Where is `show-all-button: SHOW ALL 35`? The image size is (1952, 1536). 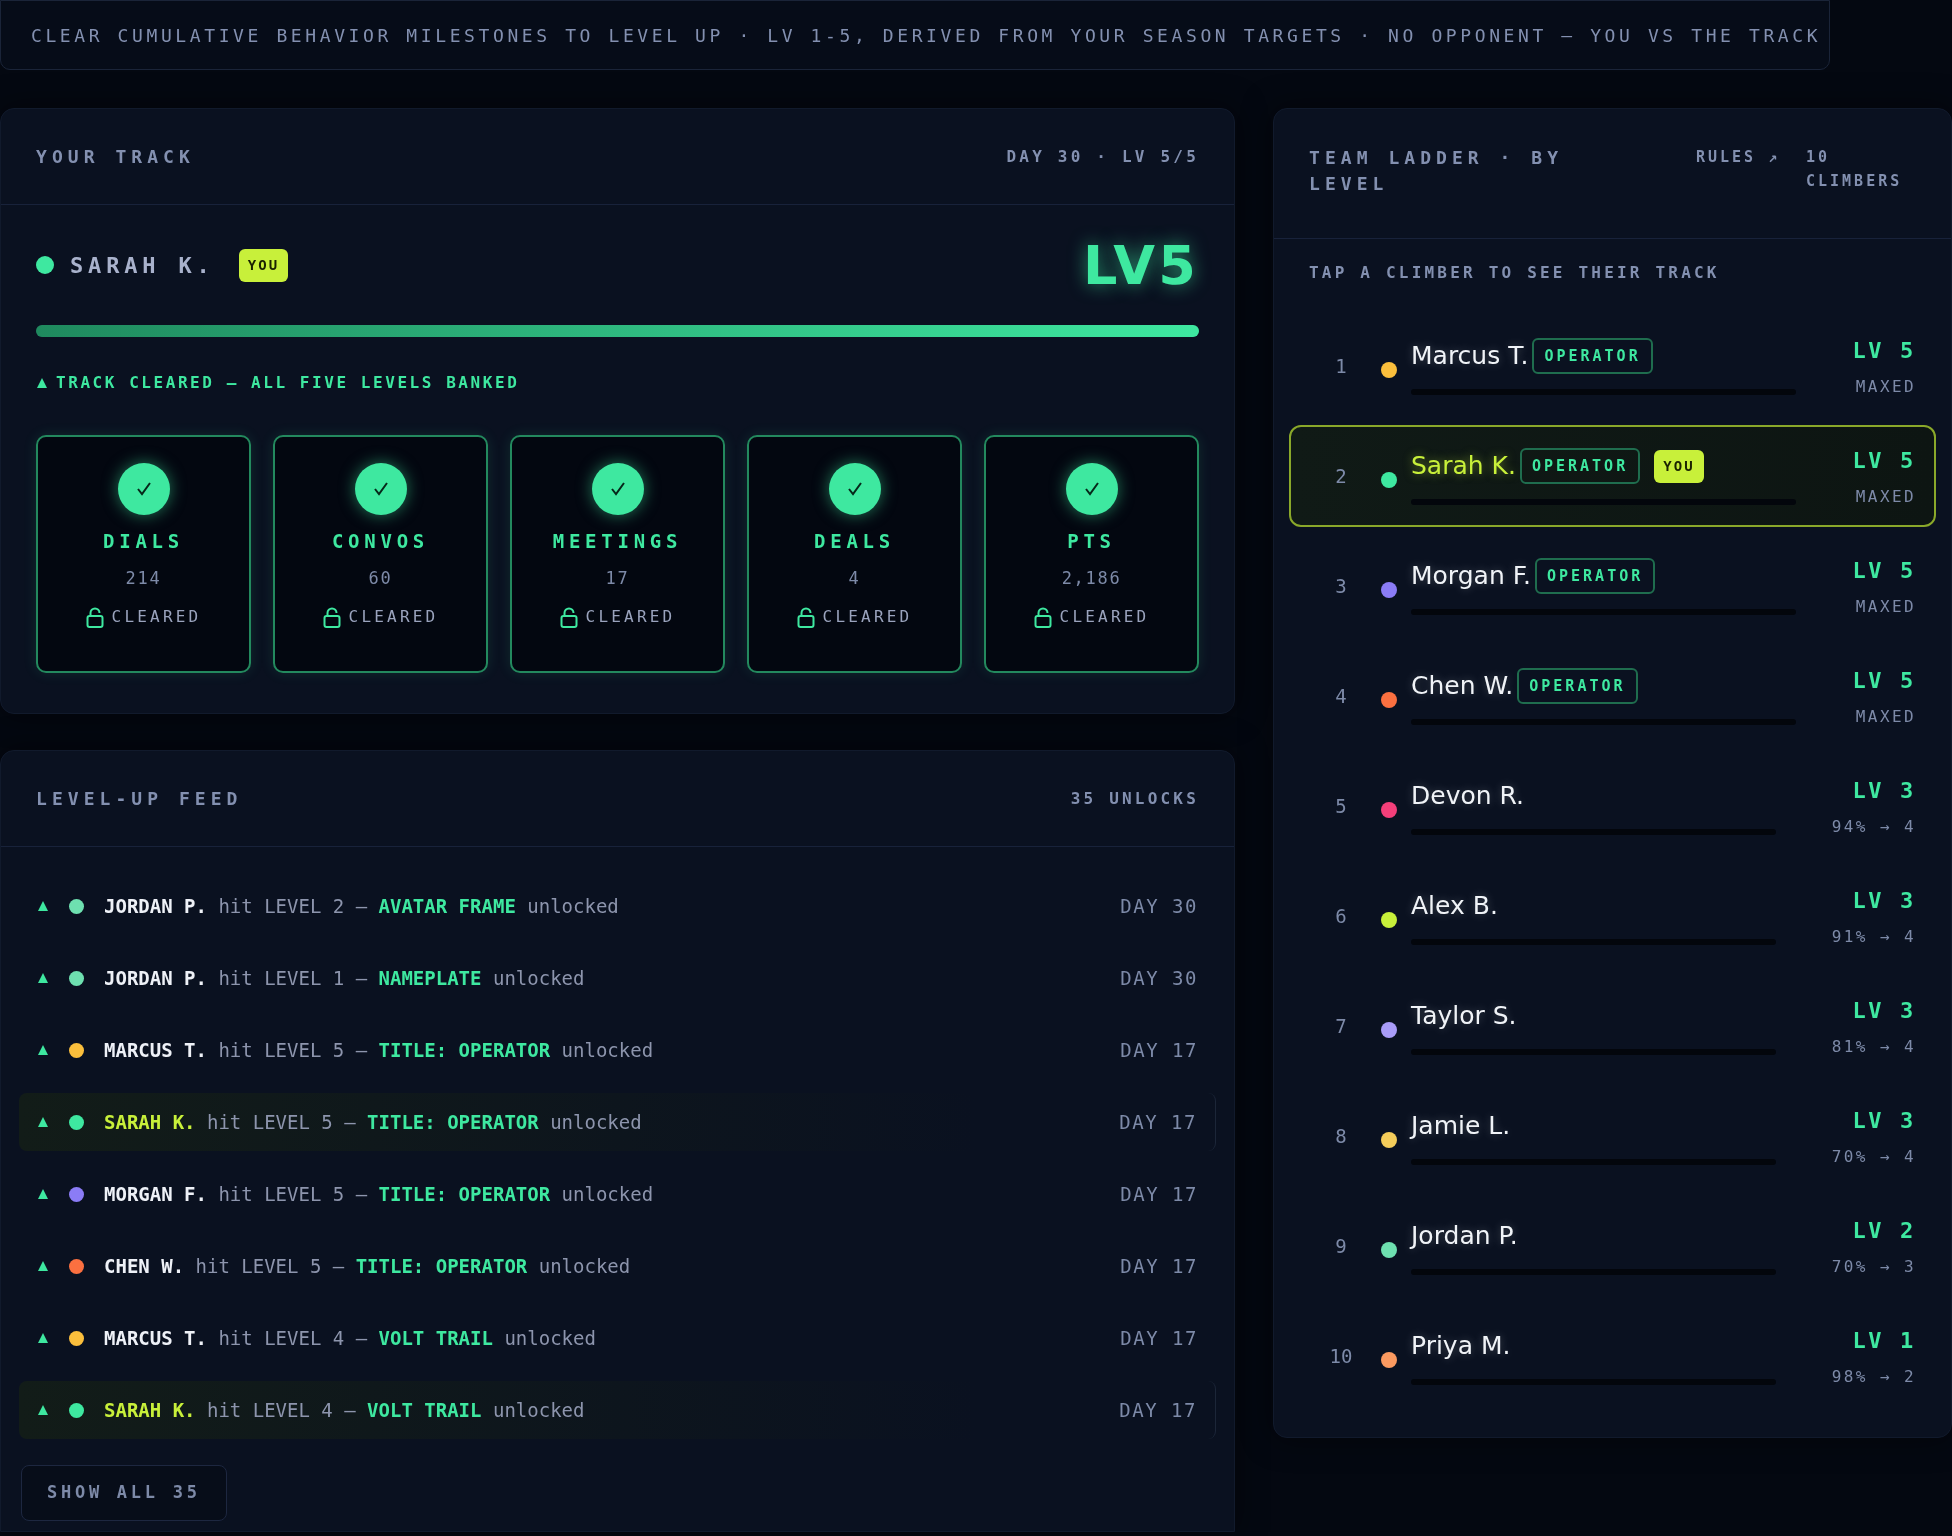
show-all-button: SHOW ALL 35 is located at coordinates (124, 1493).